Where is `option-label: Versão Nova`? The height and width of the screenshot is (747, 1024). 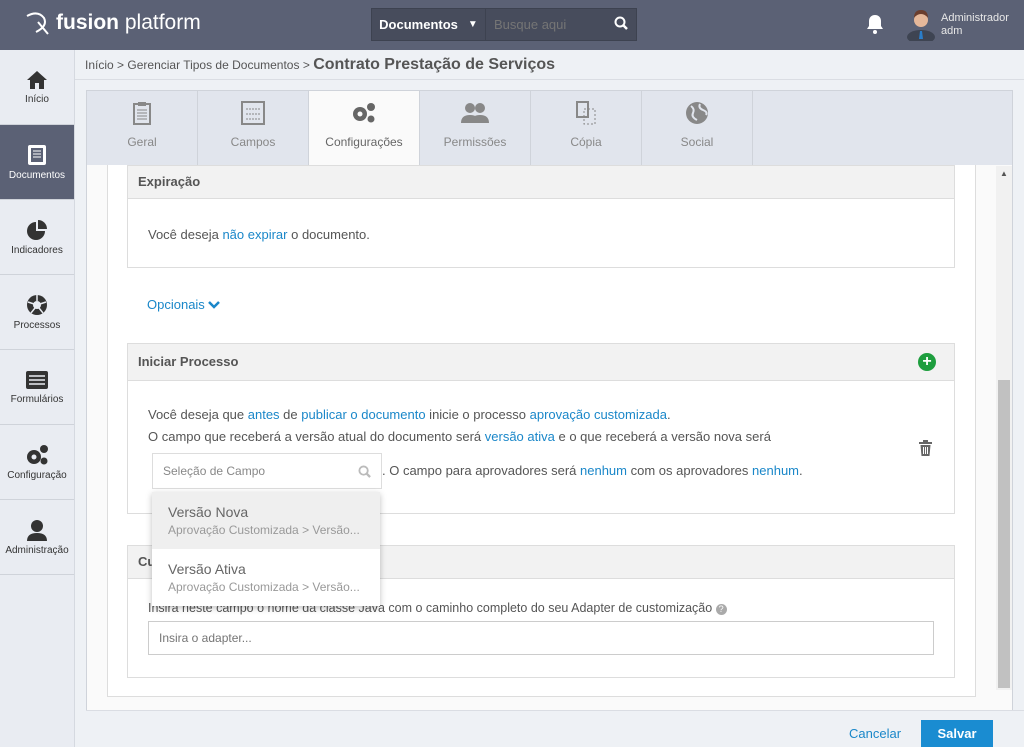
option-label: Versão Nova is located at coordinates (208, 512).